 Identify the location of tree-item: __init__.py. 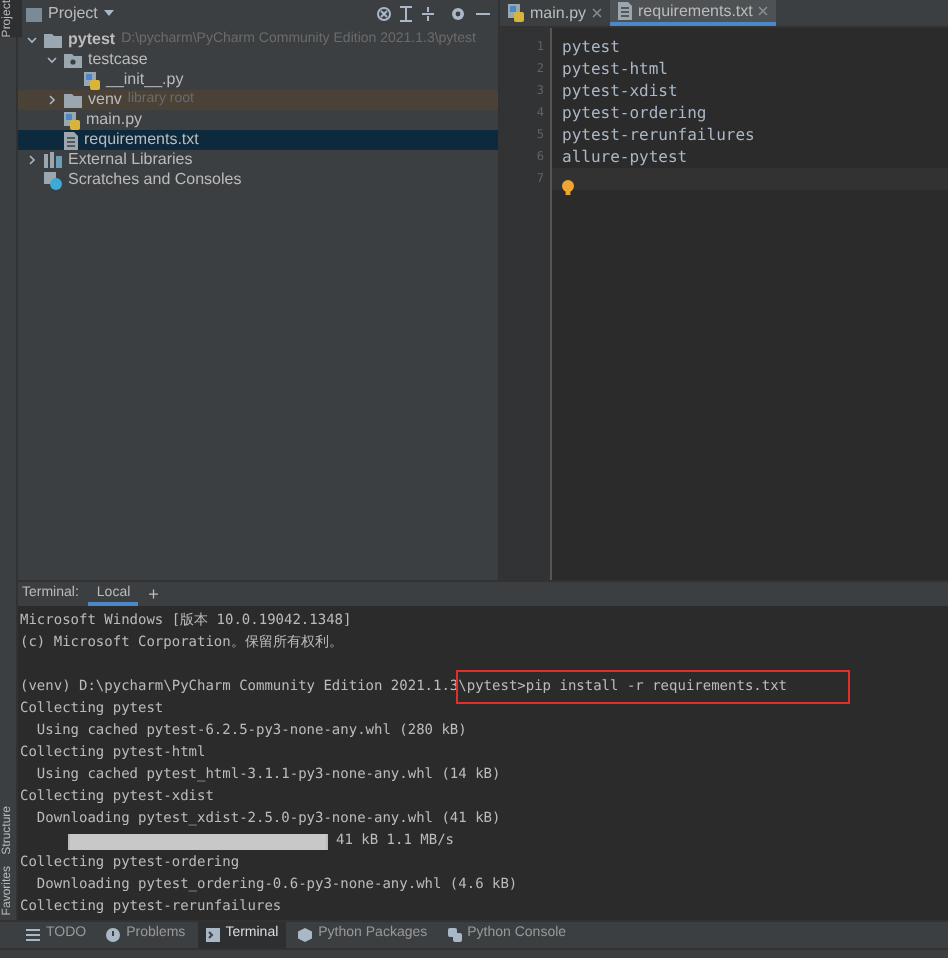
(258, 80).